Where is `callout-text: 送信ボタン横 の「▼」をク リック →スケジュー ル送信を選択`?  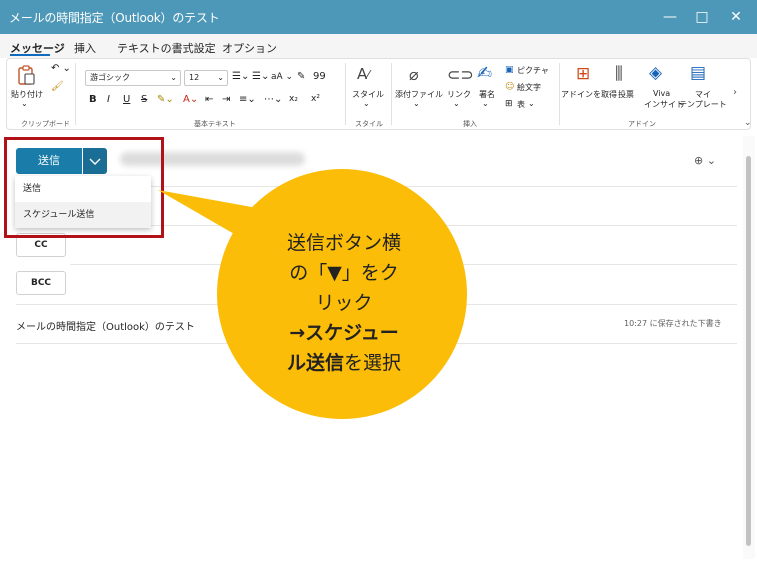
callout-text: 送信ボタン横 の「▼」をク リック →スケジュー ル送信を選択 is located at coordinates (344, 303).